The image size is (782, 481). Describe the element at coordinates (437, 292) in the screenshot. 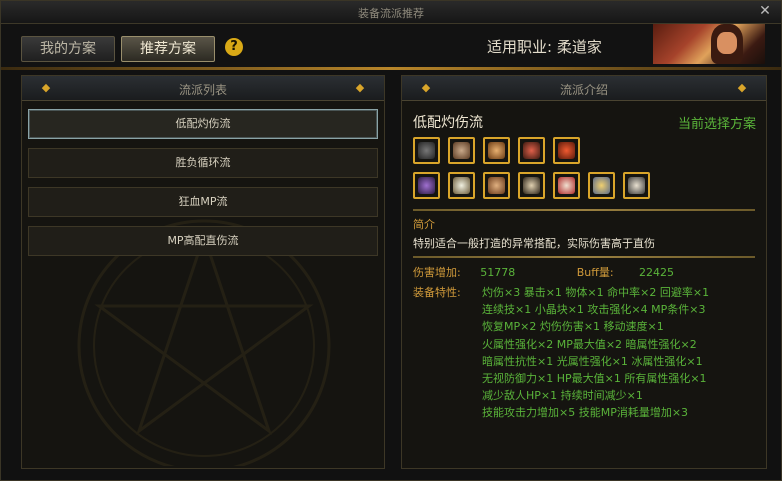

I see `features-label: 装备特性:` at that location.